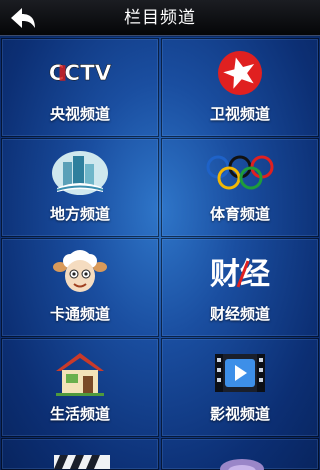  I want to click on tile-sports: 体育频道, so click(240, 187).